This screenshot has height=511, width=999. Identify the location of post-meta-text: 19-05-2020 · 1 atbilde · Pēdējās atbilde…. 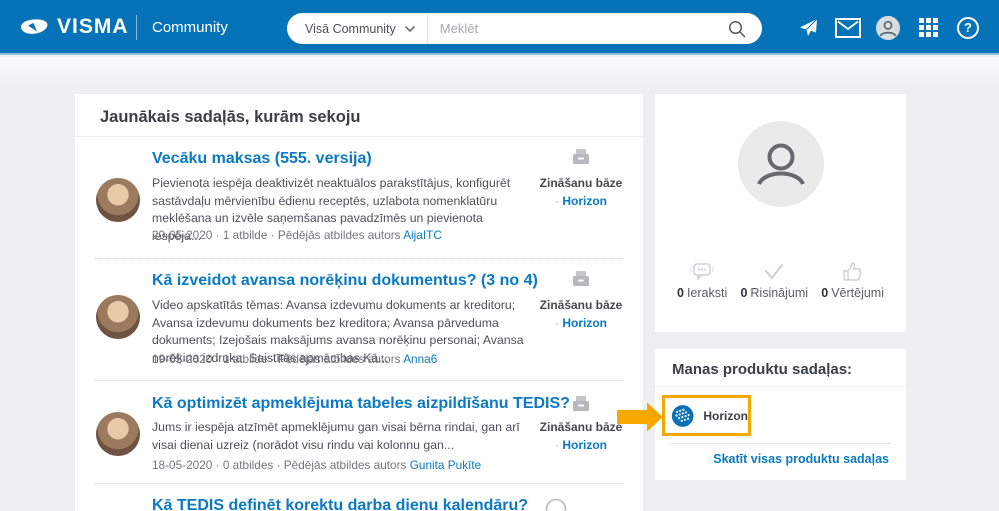
(276, 359).